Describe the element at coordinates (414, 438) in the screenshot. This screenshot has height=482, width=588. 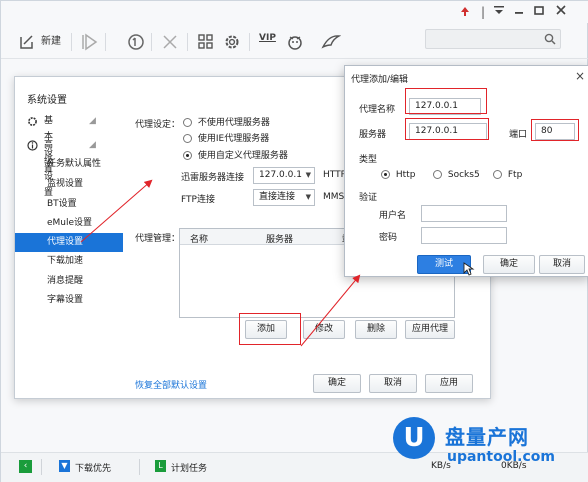
I see `watermark-logo: U` at that location.